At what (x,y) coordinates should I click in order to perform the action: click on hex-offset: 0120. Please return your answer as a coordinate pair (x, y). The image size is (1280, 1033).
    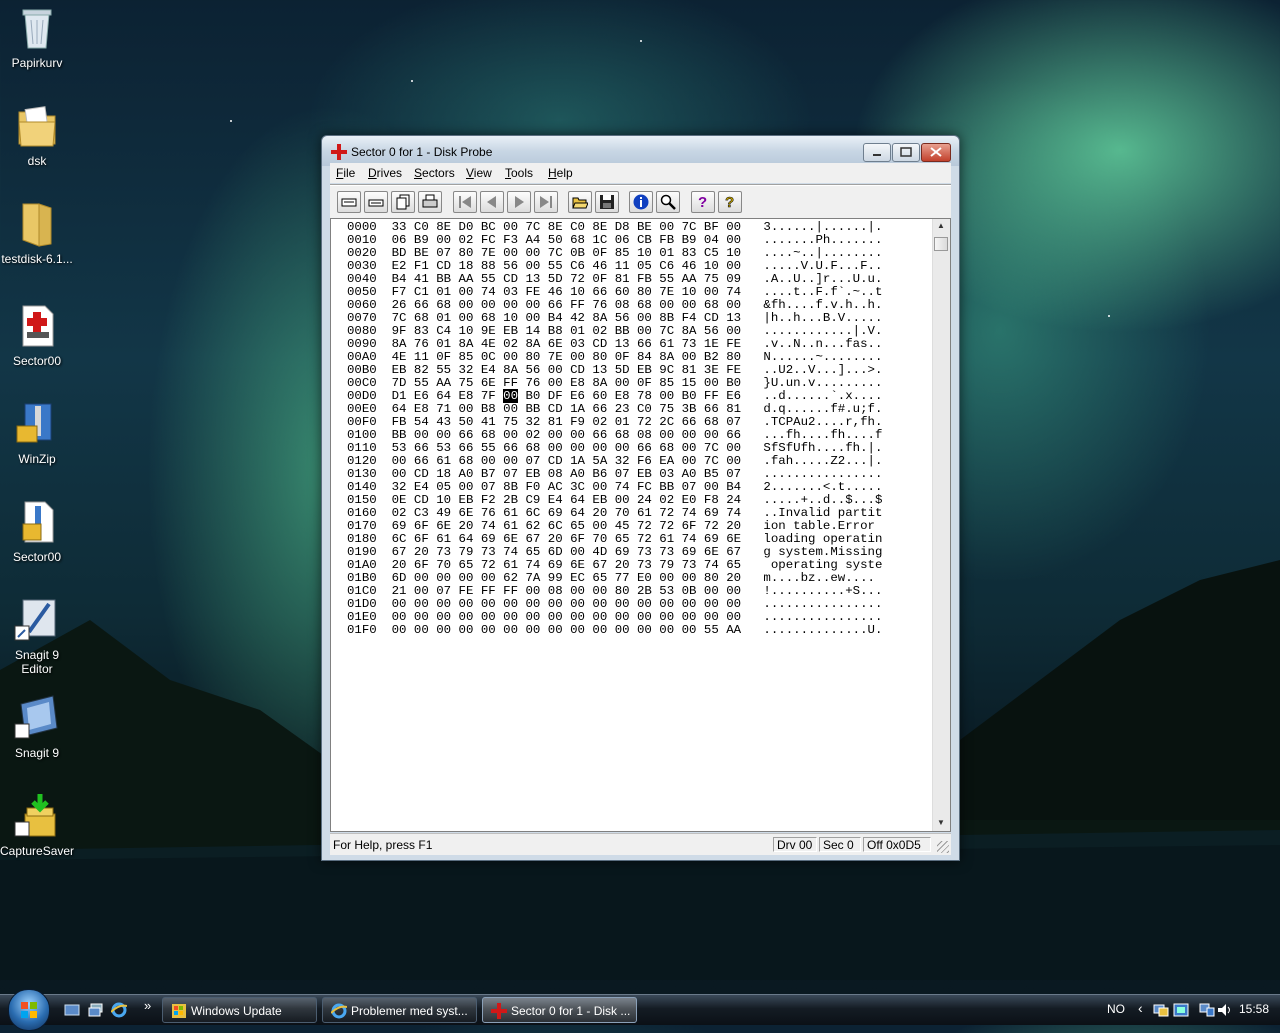
    Looking at the image, I should click on (362, 461).